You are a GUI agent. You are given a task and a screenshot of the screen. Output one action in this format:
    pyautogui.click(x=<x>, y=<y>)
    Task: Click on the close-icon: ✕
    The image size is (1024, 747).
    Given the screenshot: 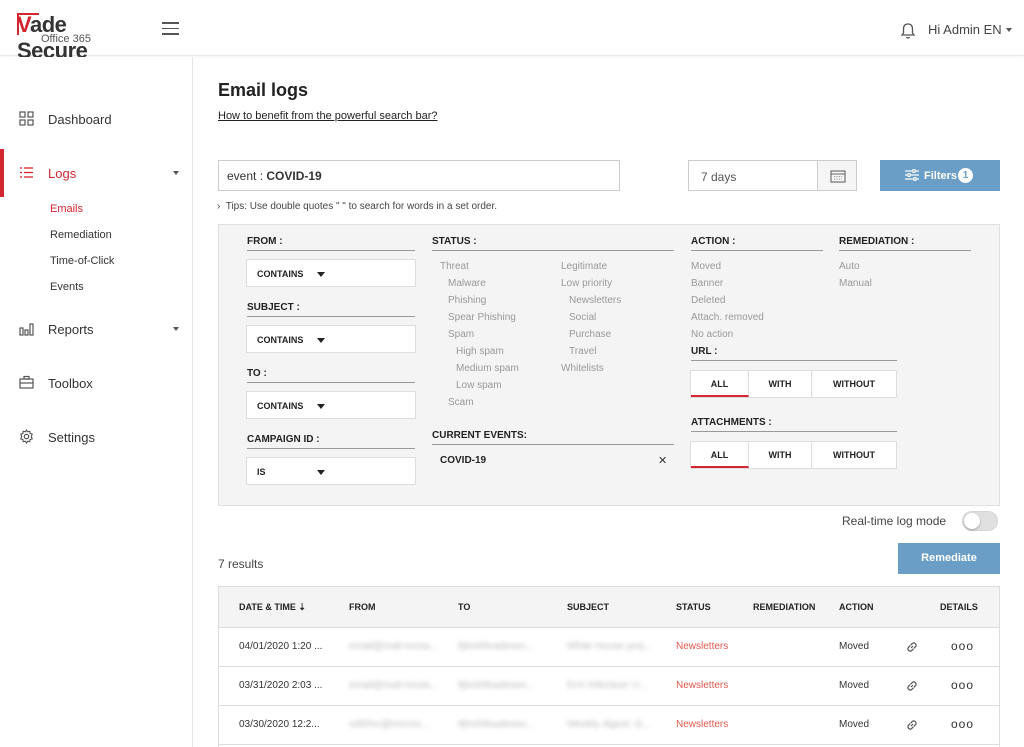 What is the action you would take?
    pyautogui.click(x=662, y=460)
    